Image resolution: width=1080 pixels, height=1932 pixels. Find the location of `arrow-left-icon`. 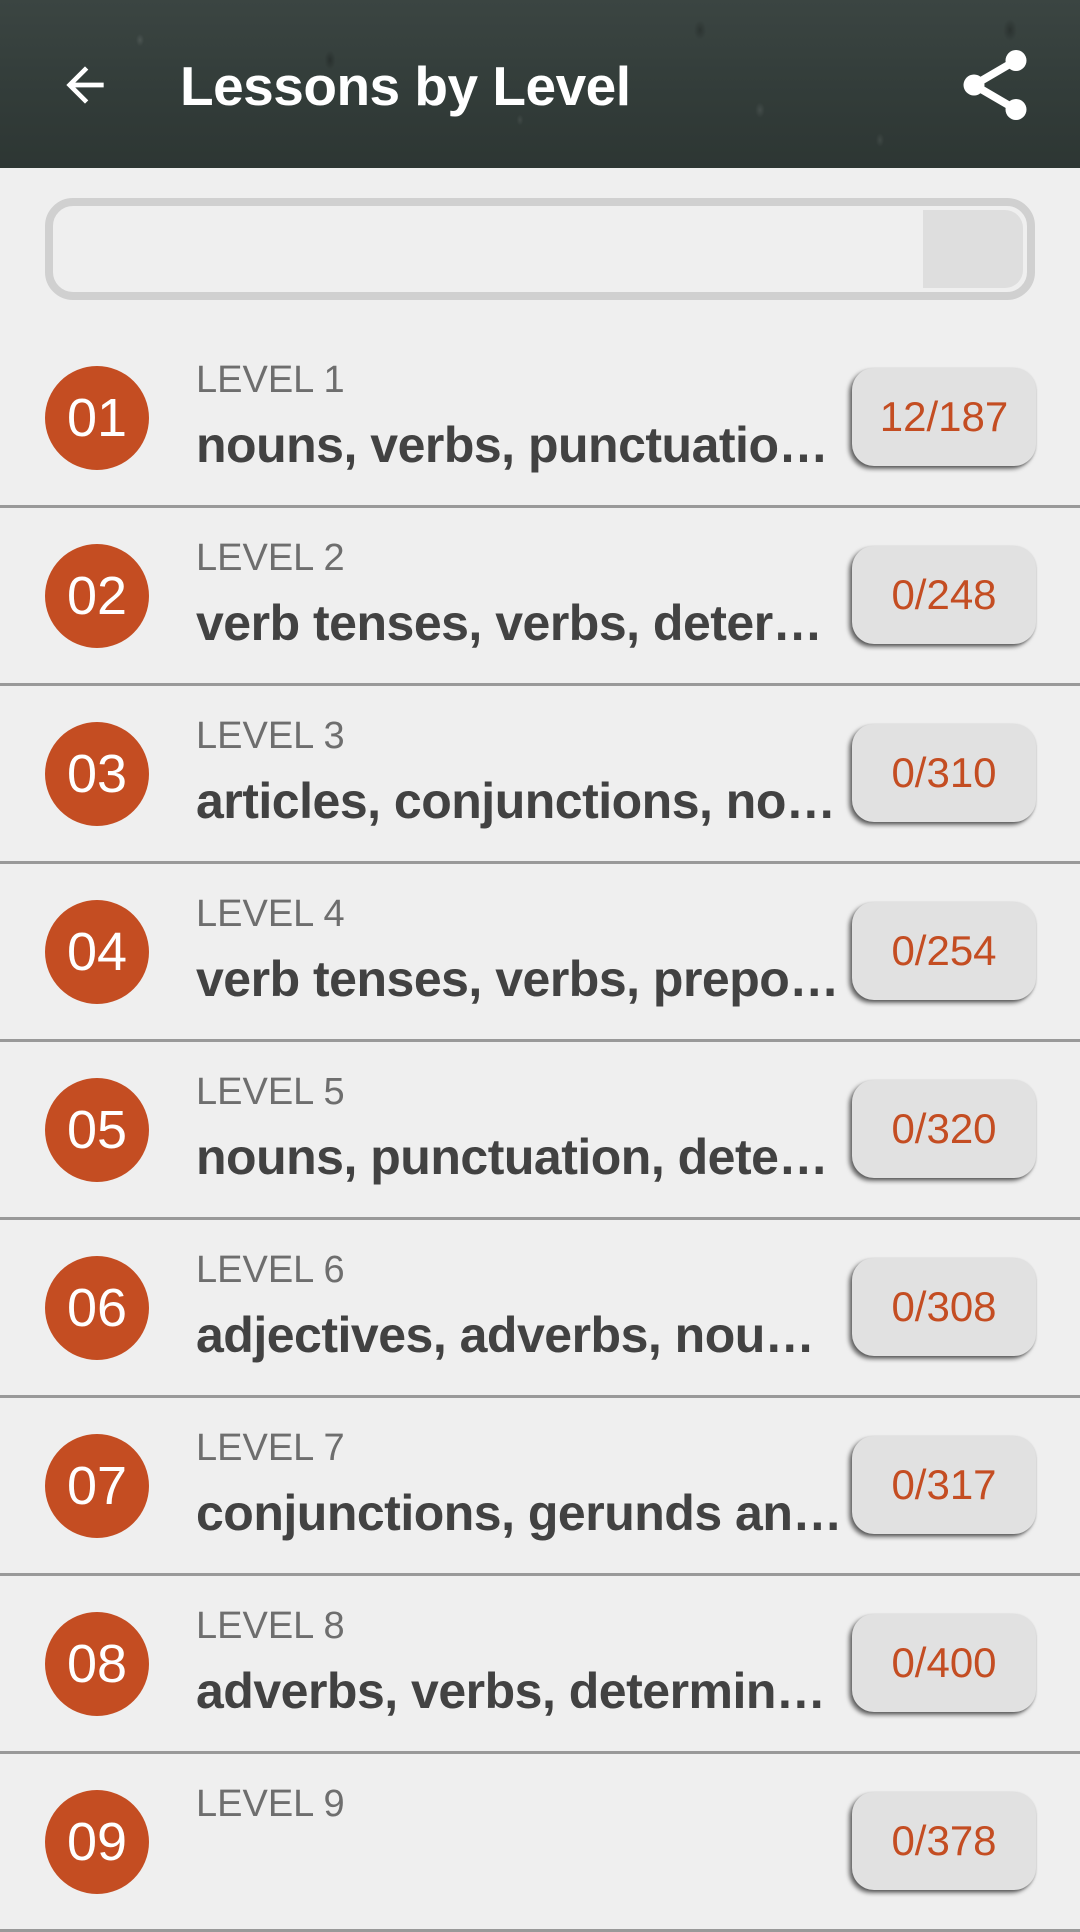

arrow-left-icon is located at coordinates (85, 85).